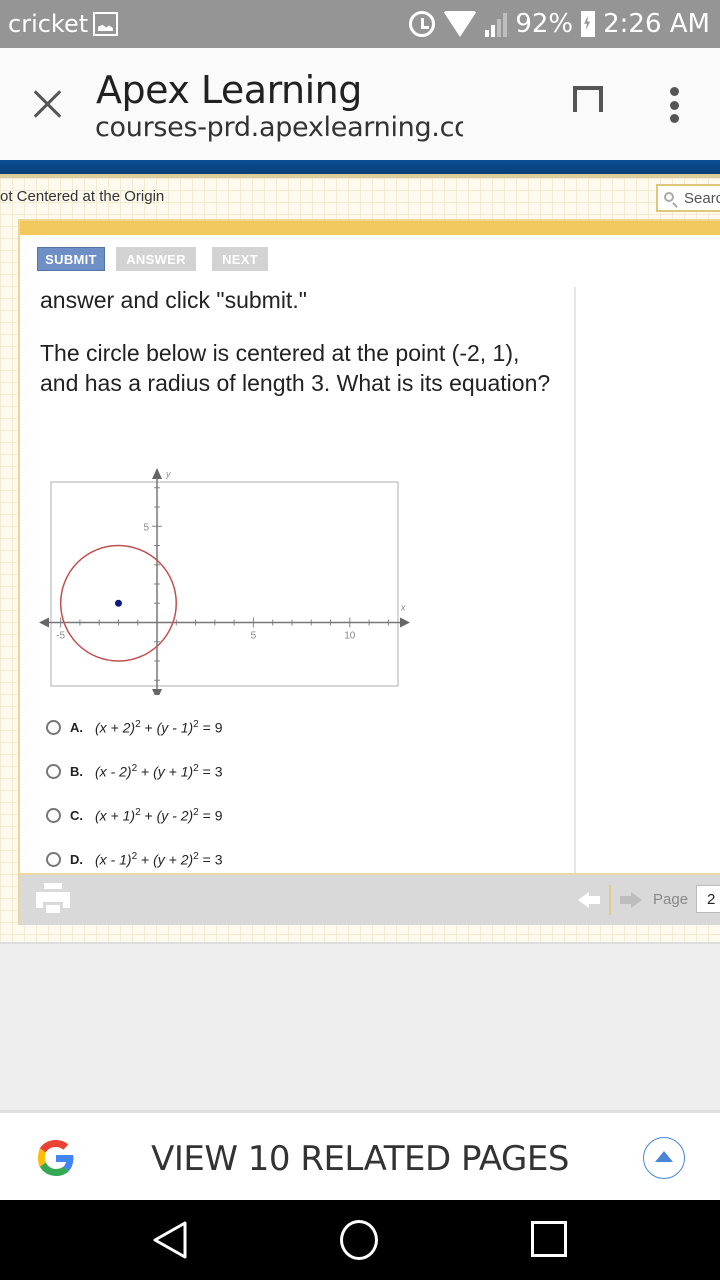 Image resolution: width=720 pixels, height=1280 pixels. What do you see at coordinates (48, 104) in the screenshot?
I see `close-tab-icon` at bounding box center [48, 104].